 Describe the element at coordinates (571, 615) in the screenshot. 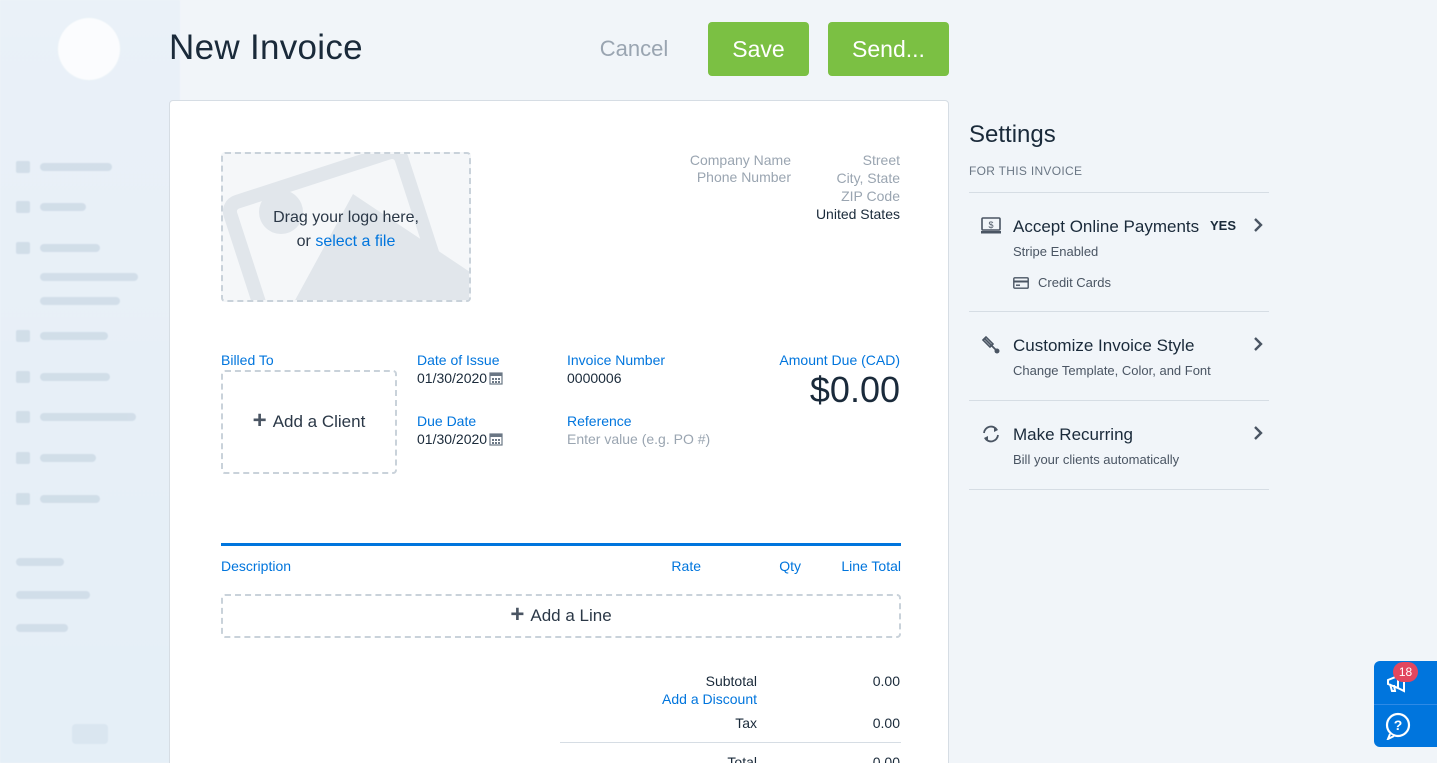

I see `add-line-label: Add a Line` at that location.